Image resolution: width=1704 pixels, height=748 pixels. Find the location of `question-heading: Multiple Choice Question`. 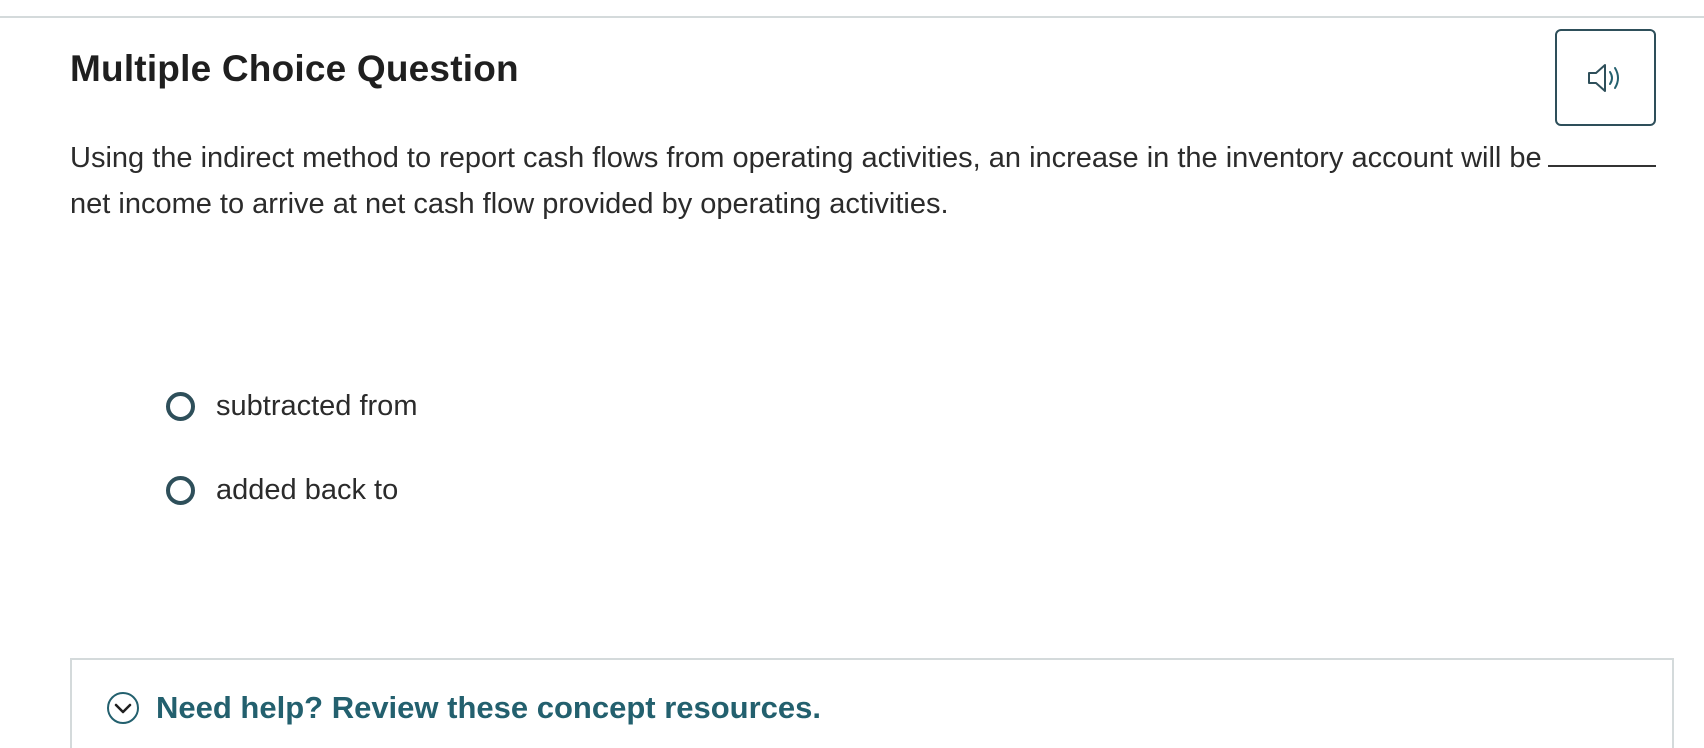

question-heading: Multiple Choice Question is located at coordinates (294, 68).